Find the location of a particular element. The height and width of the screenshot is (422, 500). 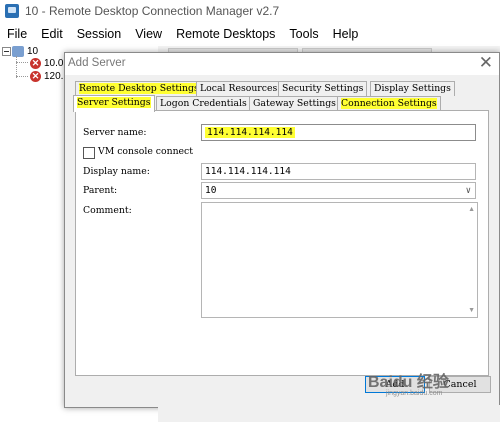

server-name-label: Server name: is located at coordinates (115, 132).